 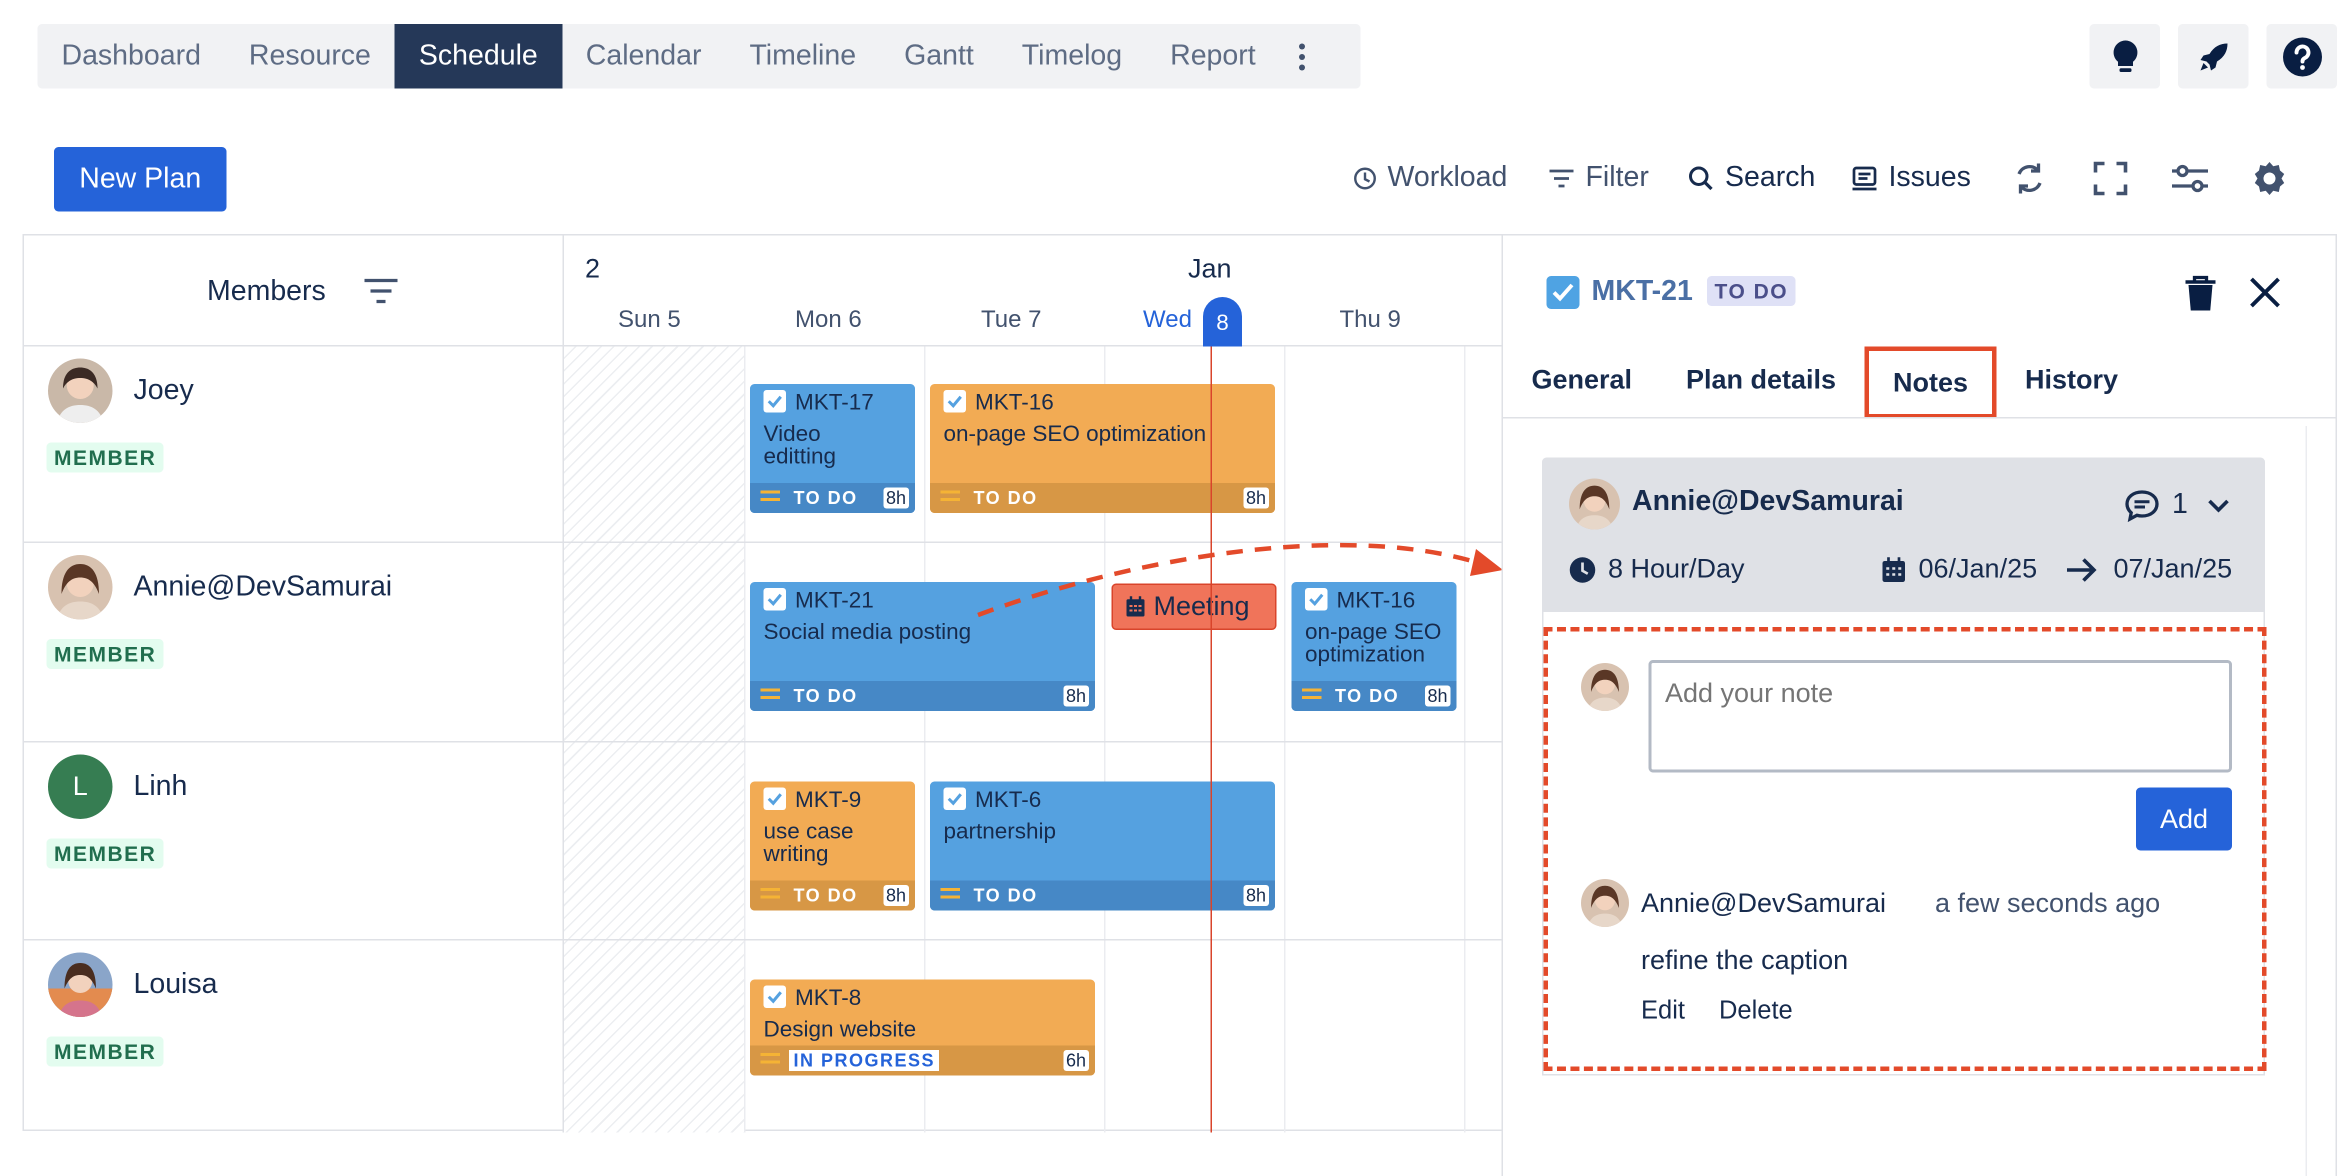 What do you see at coordinates (828, 998) in the screenshot?
I see `task-key: MKT-8` at bounding box center [828, 998].